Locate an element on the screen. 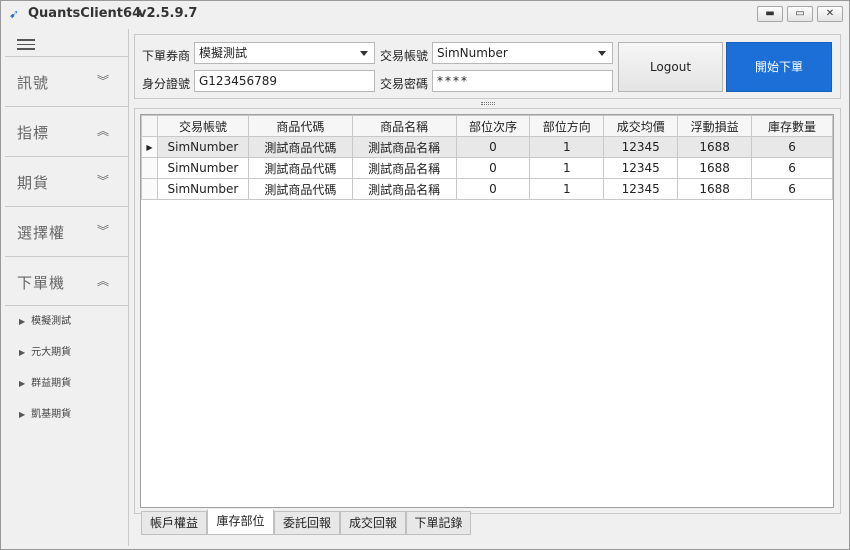 This screenshot has height=550, width=850. broker-select-value: 模擬測試 is located at coordinates (223, 53).